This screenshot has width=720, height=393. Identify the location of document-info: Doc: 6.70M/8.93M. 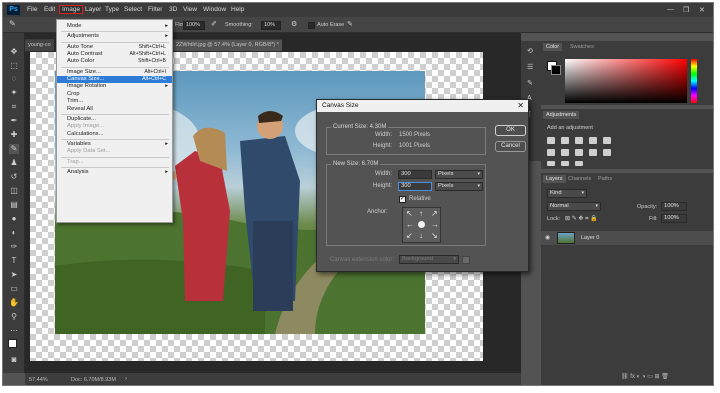
(93, 380).